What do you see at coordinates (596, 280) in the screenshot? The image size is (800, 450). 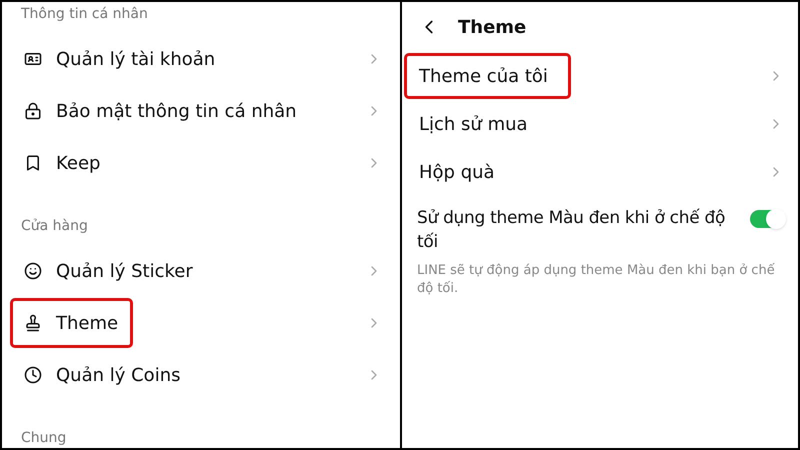 I see `toggle-description: LINE sẽ tự động áp dụng theme Màu đen khi bạn ở chế độ tối.` at bounding box center [596, 280].